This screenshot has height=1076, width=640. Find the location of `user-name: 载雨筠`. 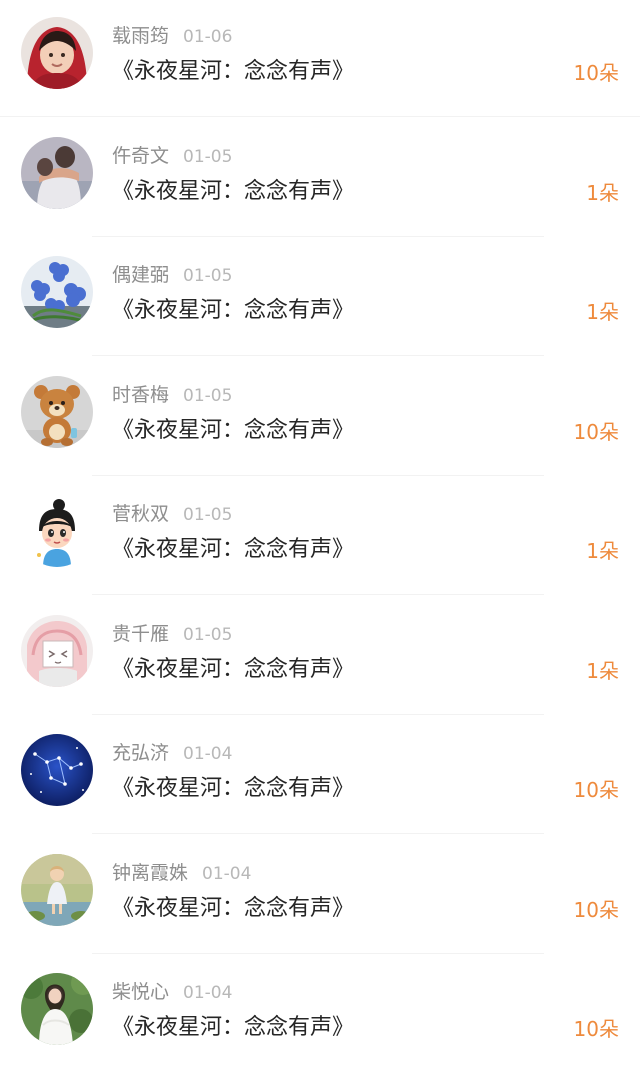

user-name: 载雨筠 is located at coordinates (140, 36).